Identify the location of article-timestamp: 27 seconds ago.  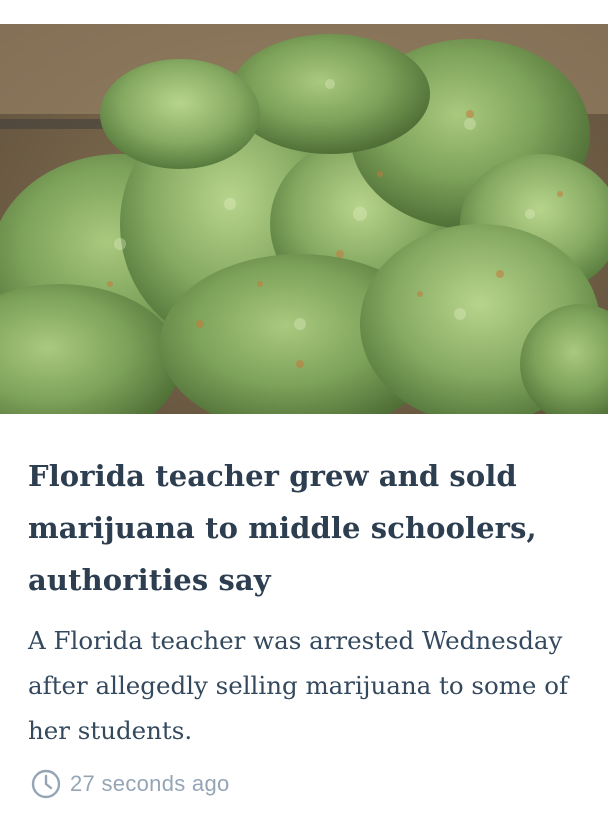
(150, 783).